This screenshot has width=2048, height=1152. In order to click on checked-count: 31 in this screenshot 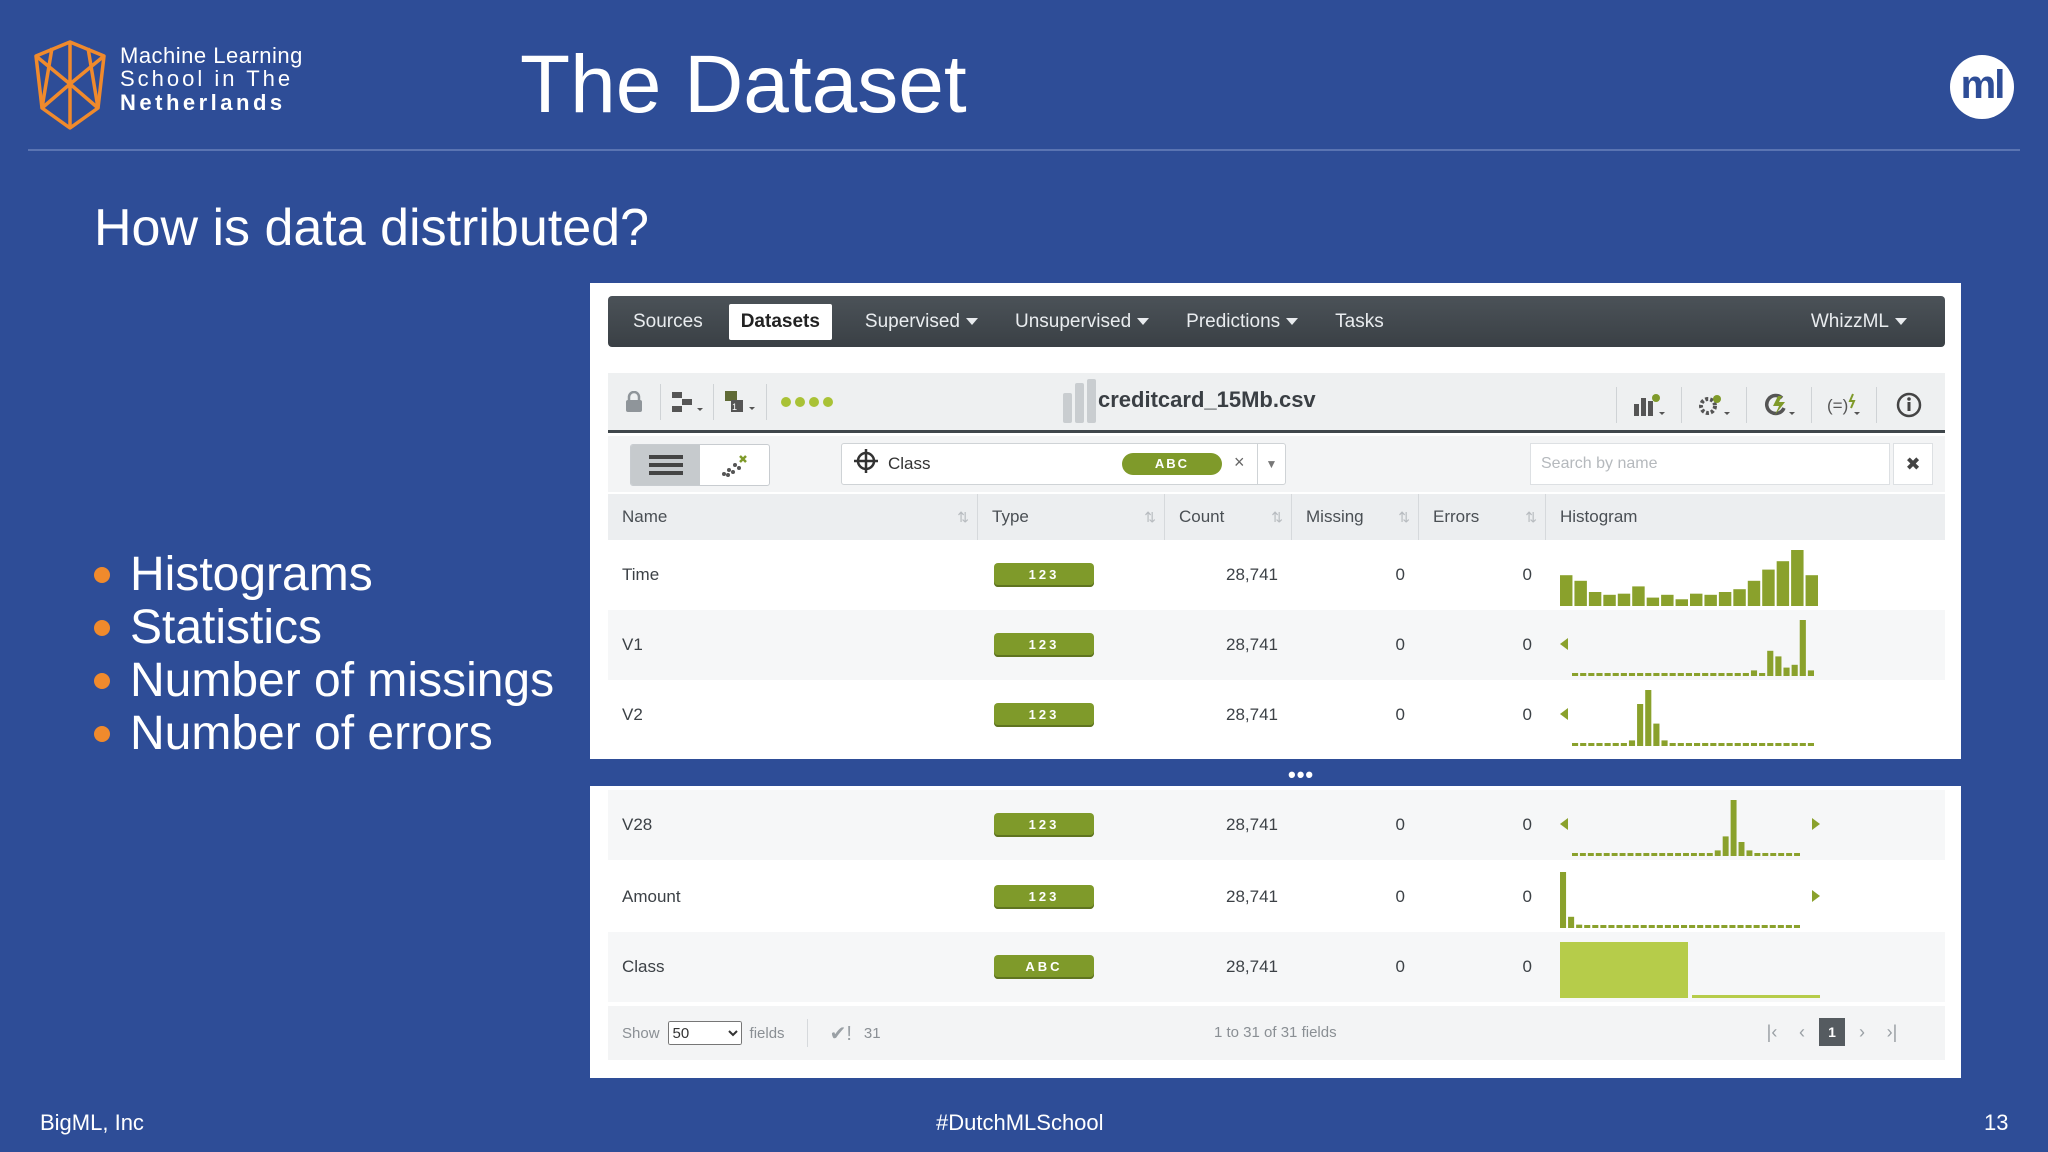, I will do `click(872, 1033)`.